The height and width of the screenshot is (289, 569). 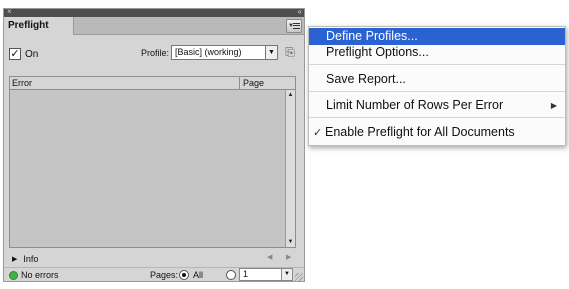 What do you see at coordinates (39, 26) in the screenshot?
I see `tab-preflight: Preflight` at bounding box center [39, 26].